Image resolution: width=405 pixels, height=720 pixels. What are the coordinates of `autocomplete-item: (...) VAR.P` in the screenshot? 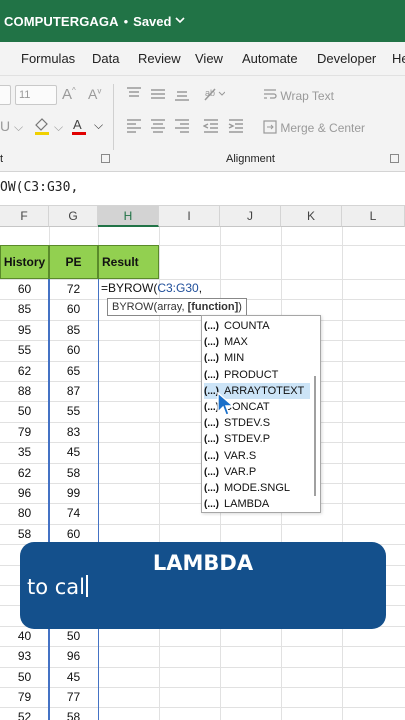 It's located at (257, 472).